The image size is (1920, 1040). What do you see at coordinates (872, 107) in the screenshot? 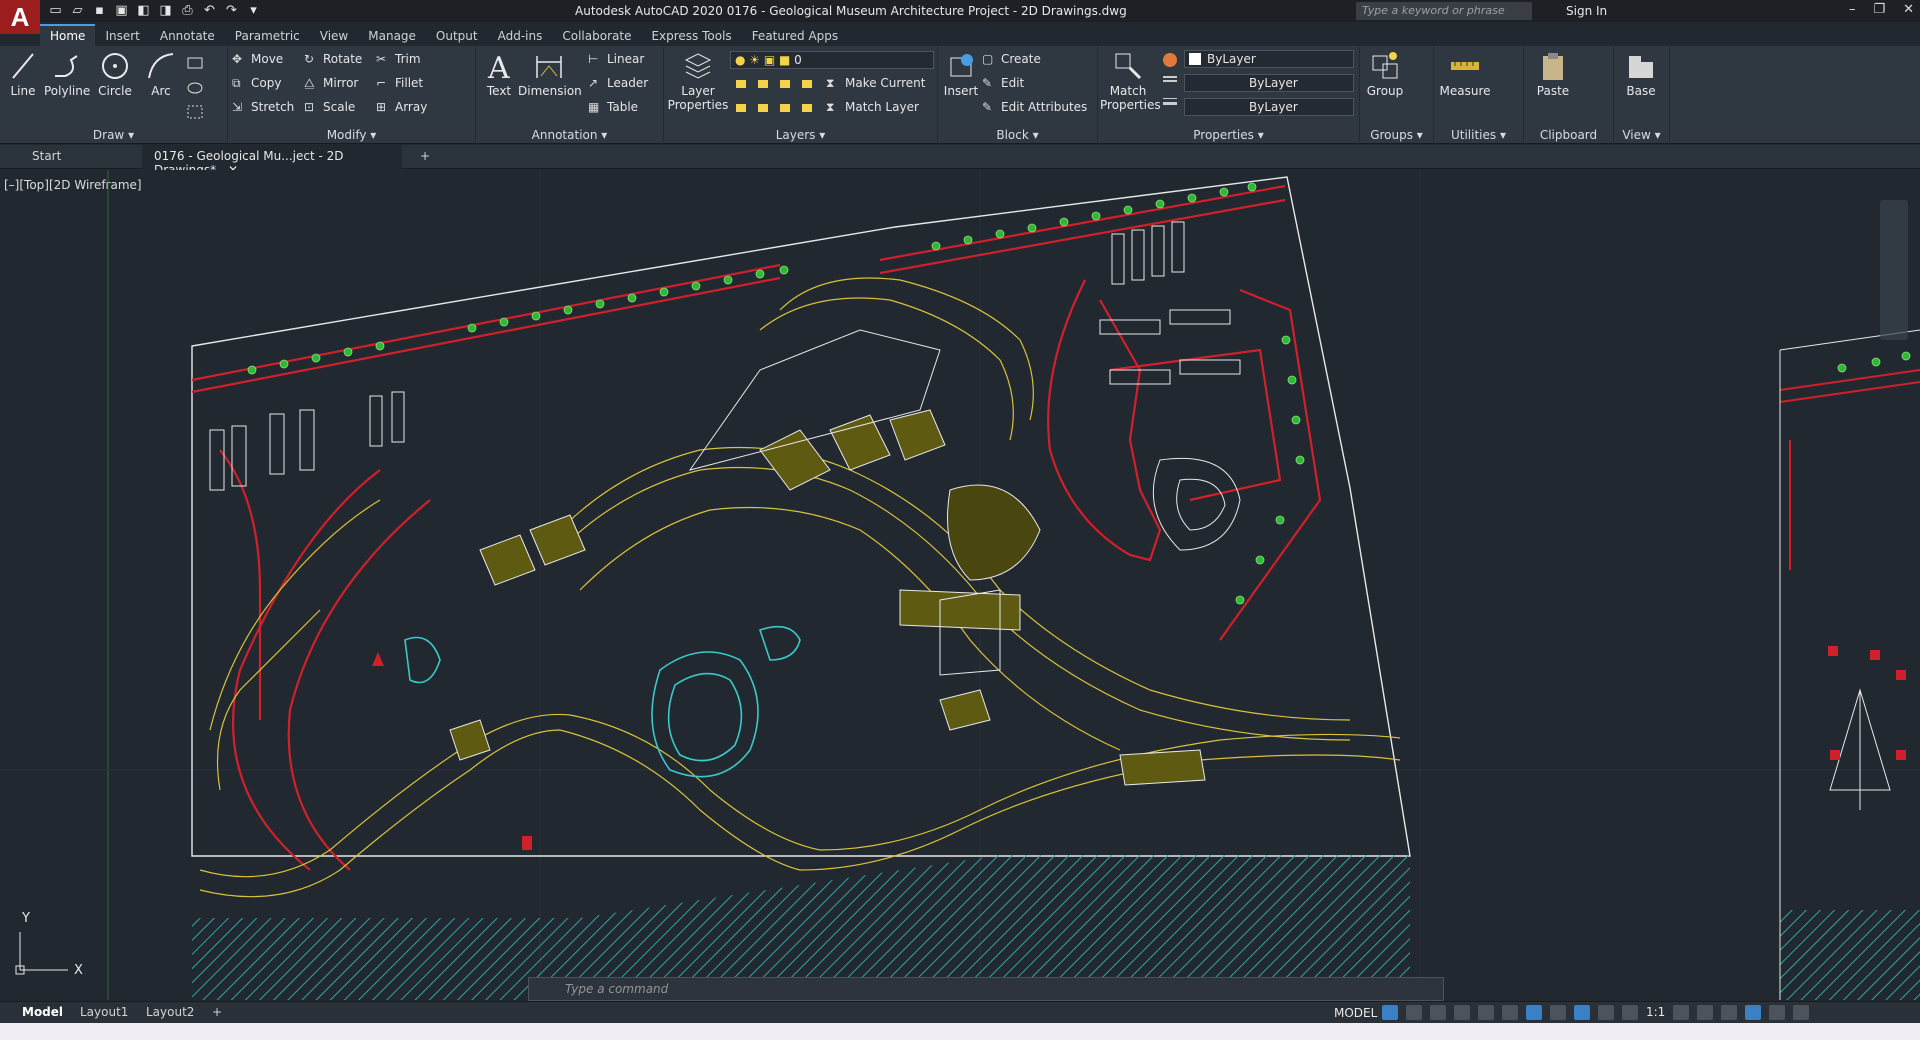
I see `match-layer-button: ⧗ Match Layer` at bounding box center [872, 107].